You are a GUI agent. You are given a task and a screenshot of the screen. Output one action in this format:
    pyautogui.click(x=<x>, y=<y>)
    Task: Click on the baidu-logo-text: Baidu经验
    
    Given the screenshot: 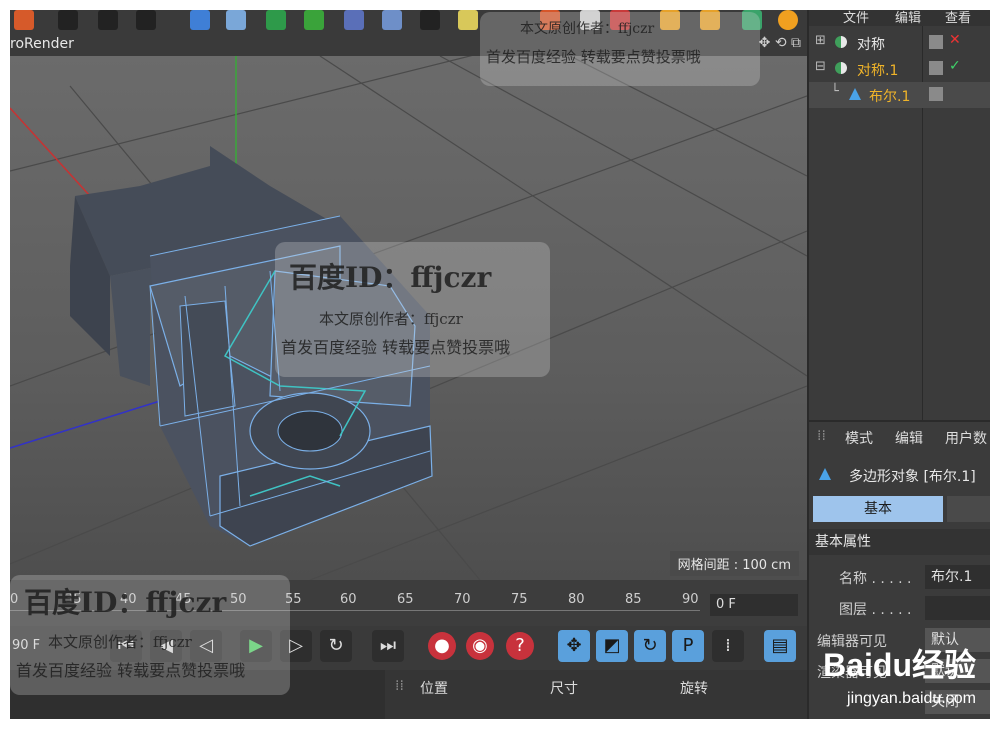 What is the action you would take?
    pyautogui.click(x=899, y=665)
    